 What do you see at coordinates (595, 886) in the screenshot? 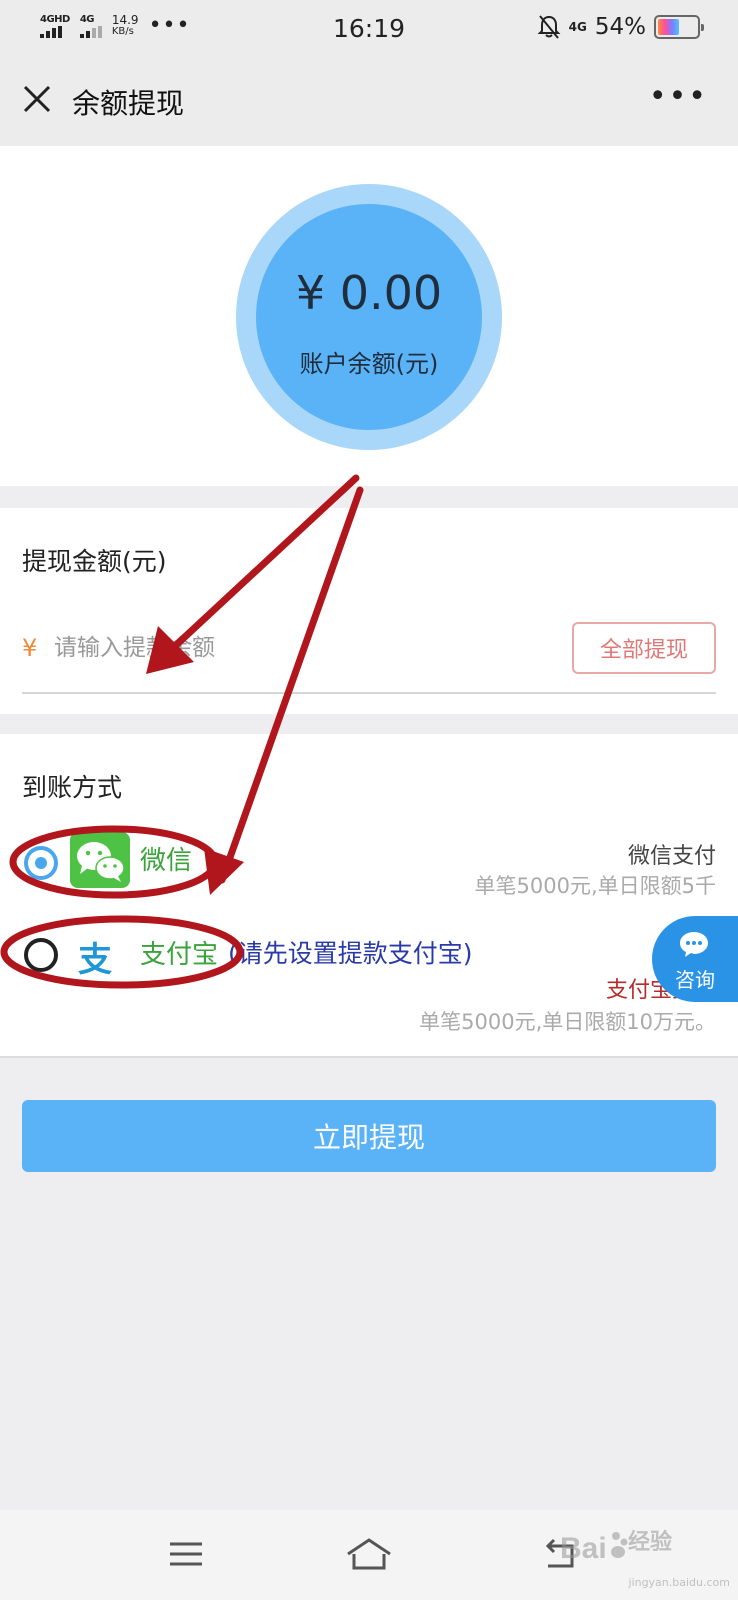
I see `wechat-pay-limit: 单笔5000元,单日限额5千` at bounding box center [595, 886].